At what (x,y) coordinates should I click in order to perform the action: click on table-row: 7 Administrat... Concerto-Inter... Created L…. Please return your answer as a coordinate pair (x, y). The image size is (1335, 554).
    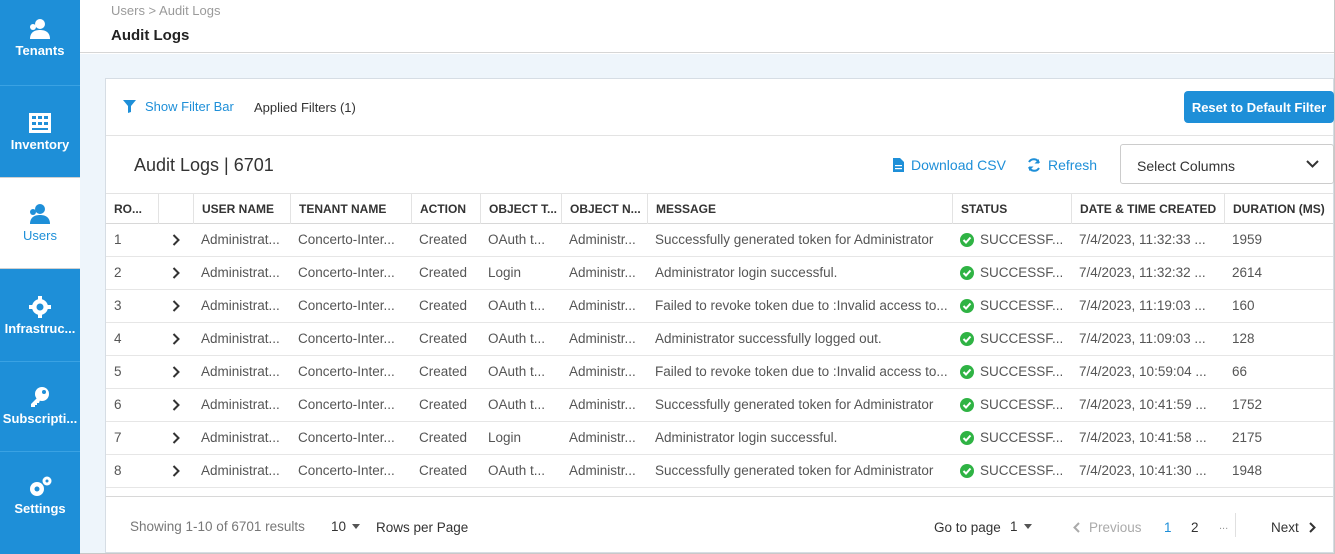
    Looking at the image, I should click on (719, 438).